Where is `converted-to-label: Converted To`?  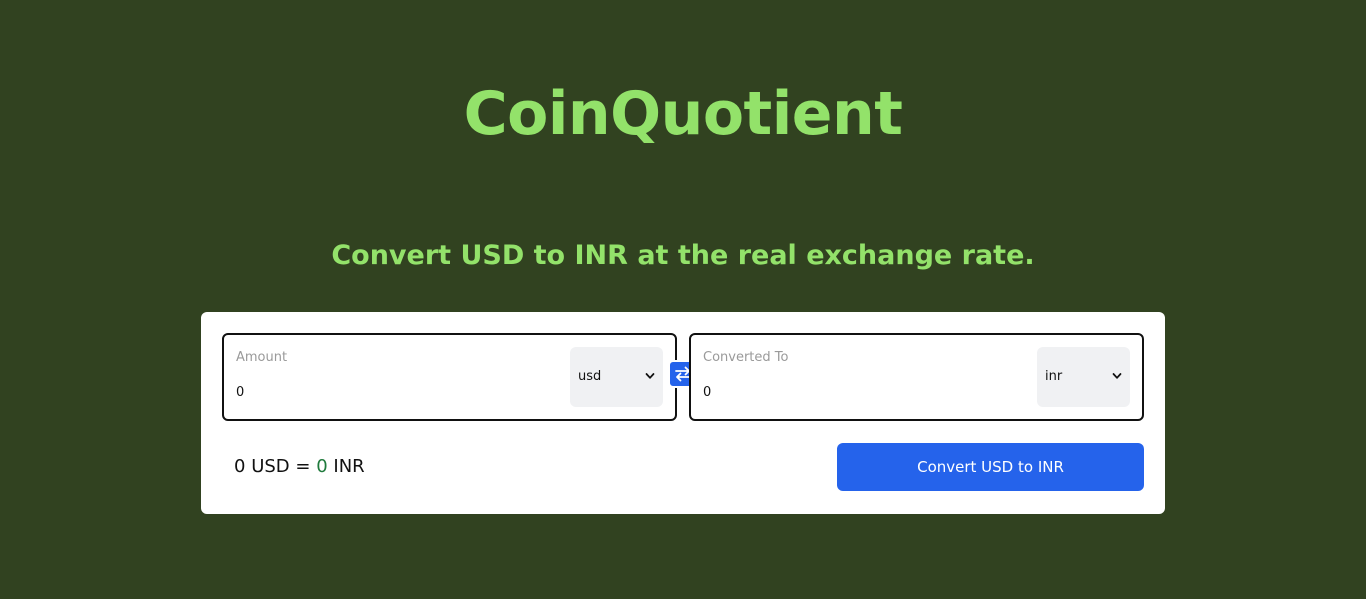
converted-to-label: Converted To is located at coordinates (746, 357).